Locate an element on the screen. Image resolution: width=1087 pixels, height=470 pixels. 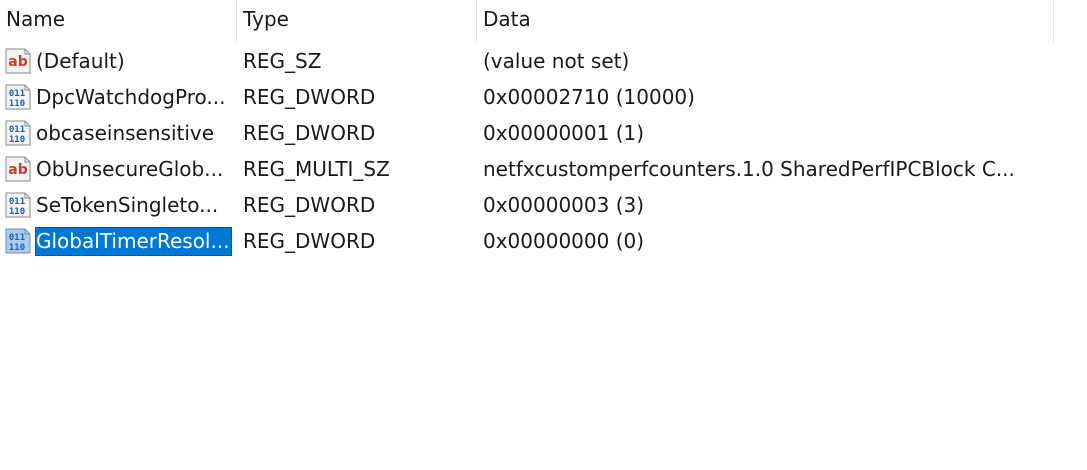
value-data: 0x00002710 (10000) is located at coordinates (589, 97).